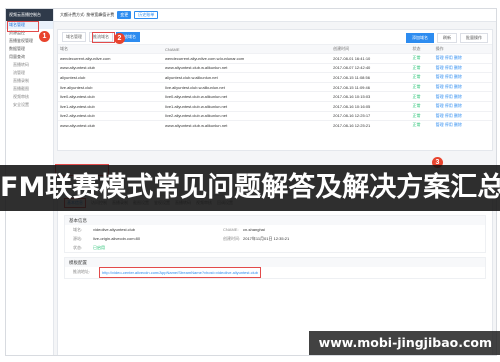 The image size is (500, 362). Describe the element at coordinates (298, 229) in the screenshot. I see `cname-field: CNAME: cn-shanghai` at that location.